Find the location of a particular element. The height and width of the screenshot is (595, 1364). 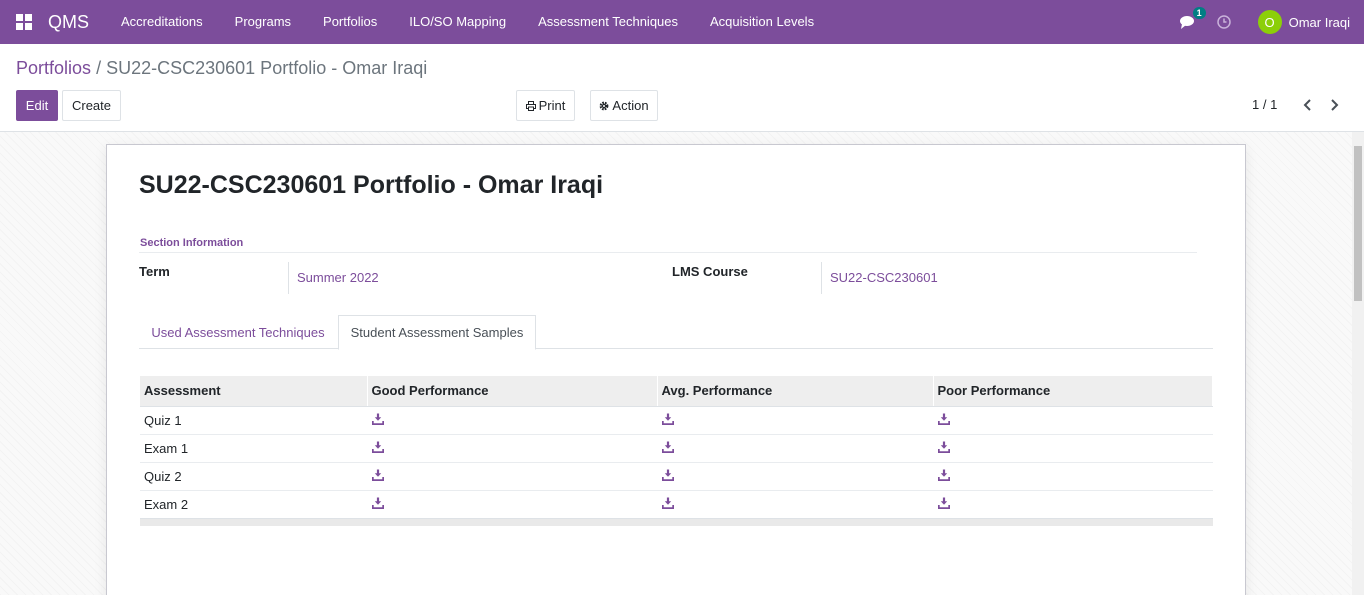

activity-clock-icon is located at coordinates (1224, 22).